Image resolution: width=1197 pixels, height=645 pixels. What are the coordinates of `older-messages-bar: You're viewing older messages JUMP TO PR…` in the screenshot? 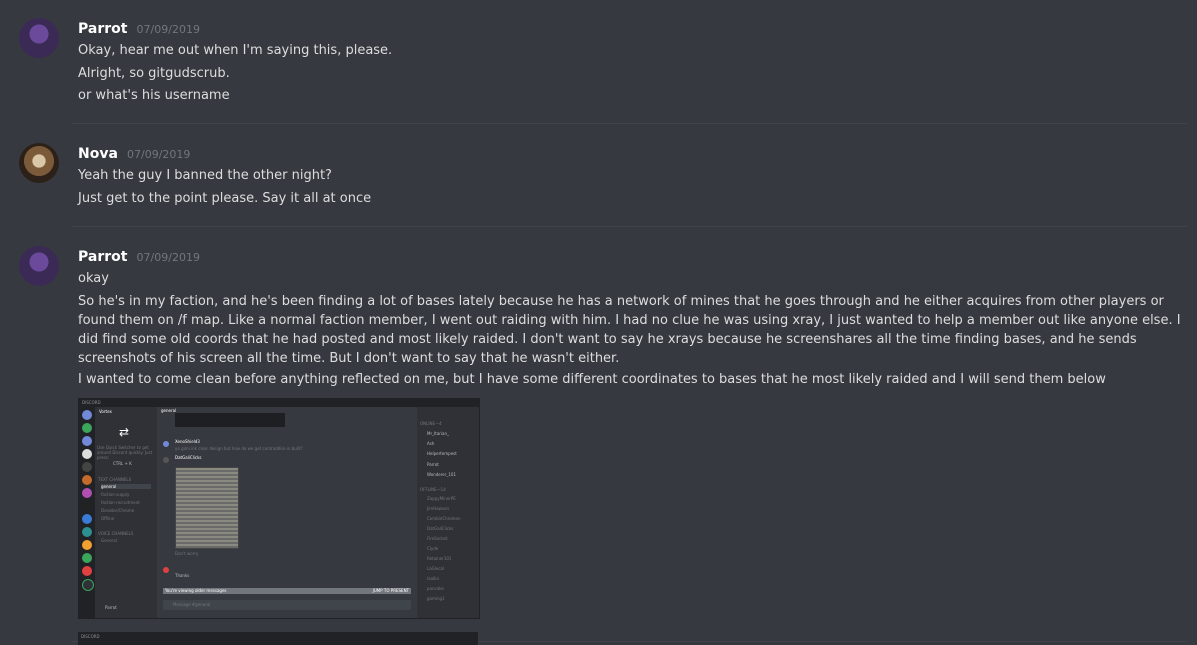 It's located at (287, 591).